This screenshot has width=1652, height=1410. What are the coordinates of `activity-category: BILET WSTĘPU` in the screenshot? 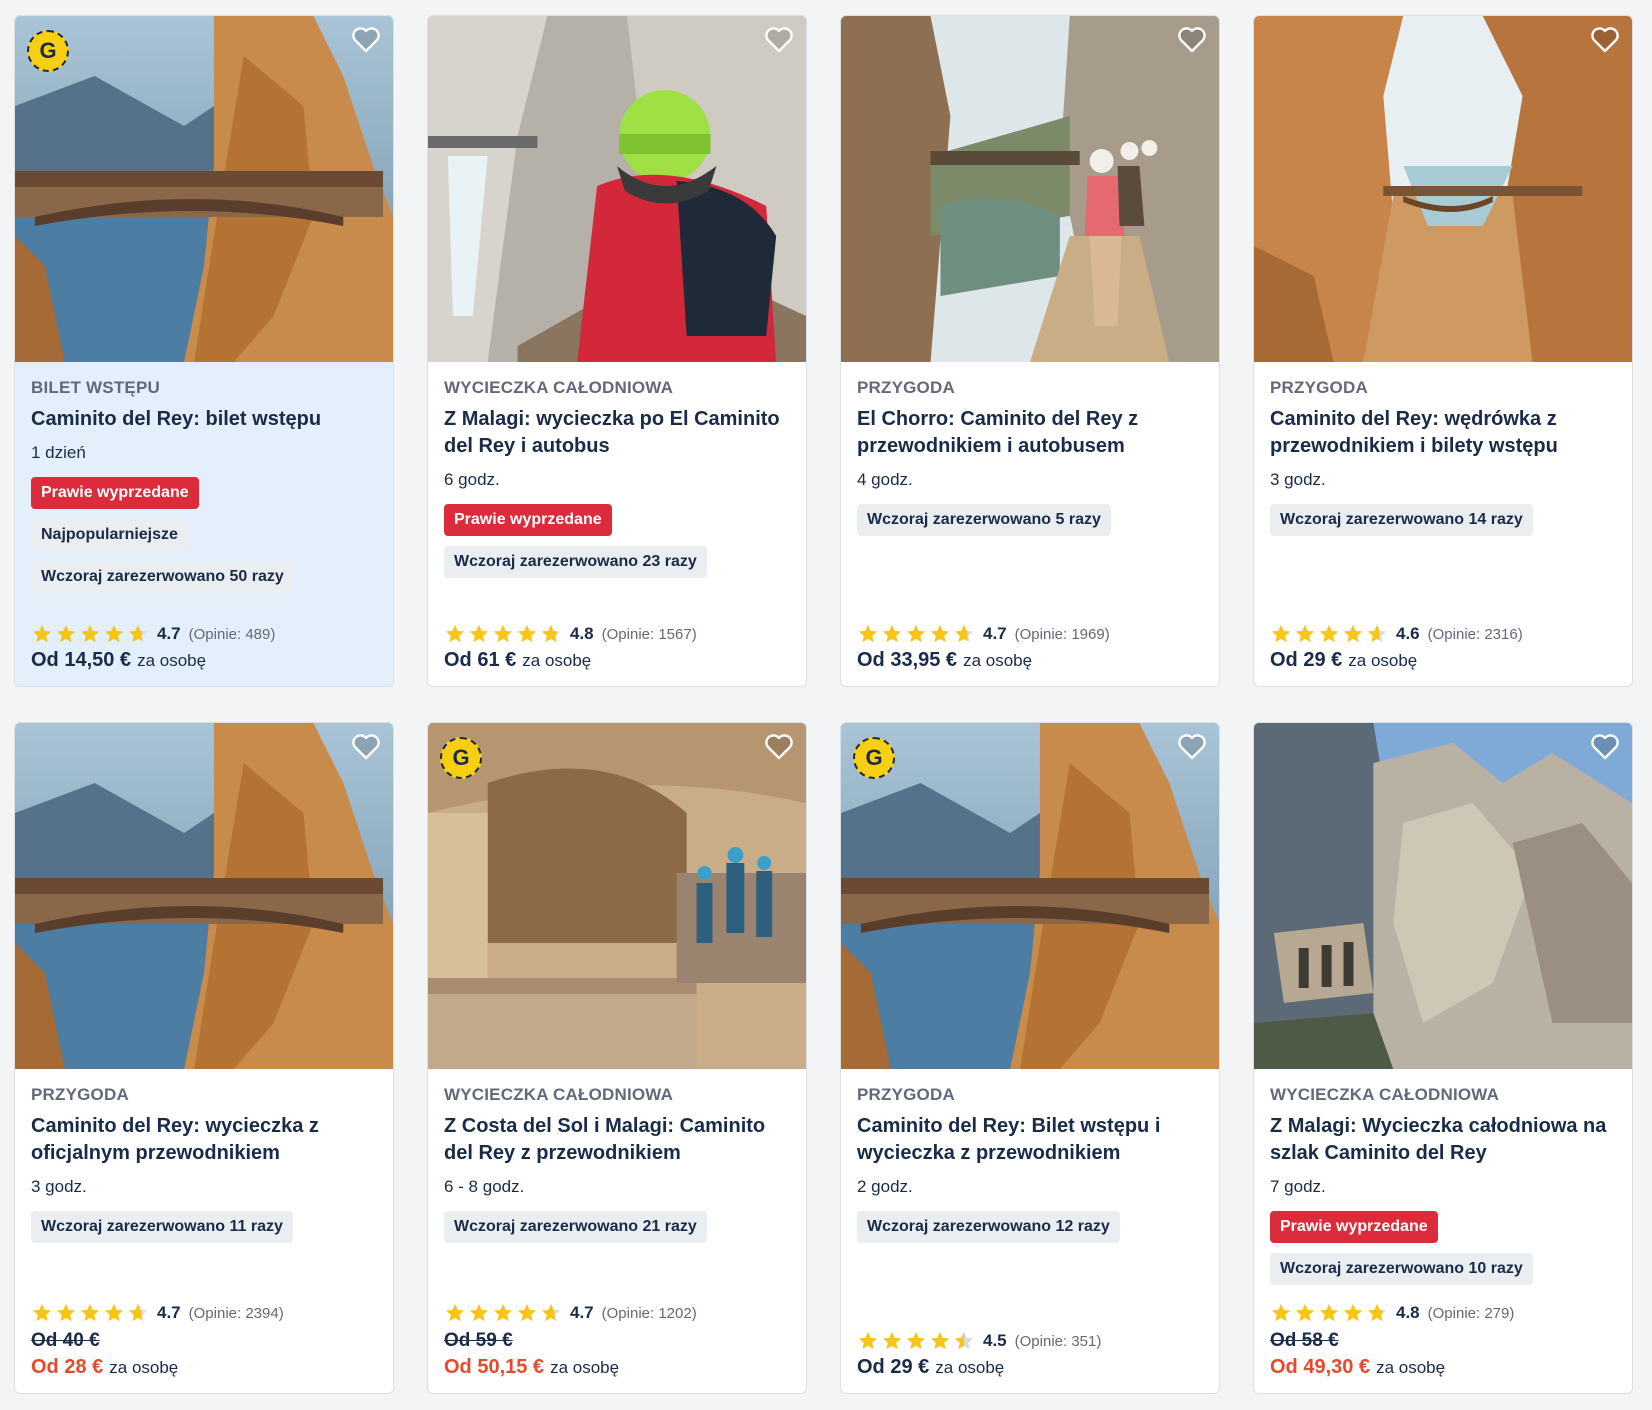 It's located at (95, 387).